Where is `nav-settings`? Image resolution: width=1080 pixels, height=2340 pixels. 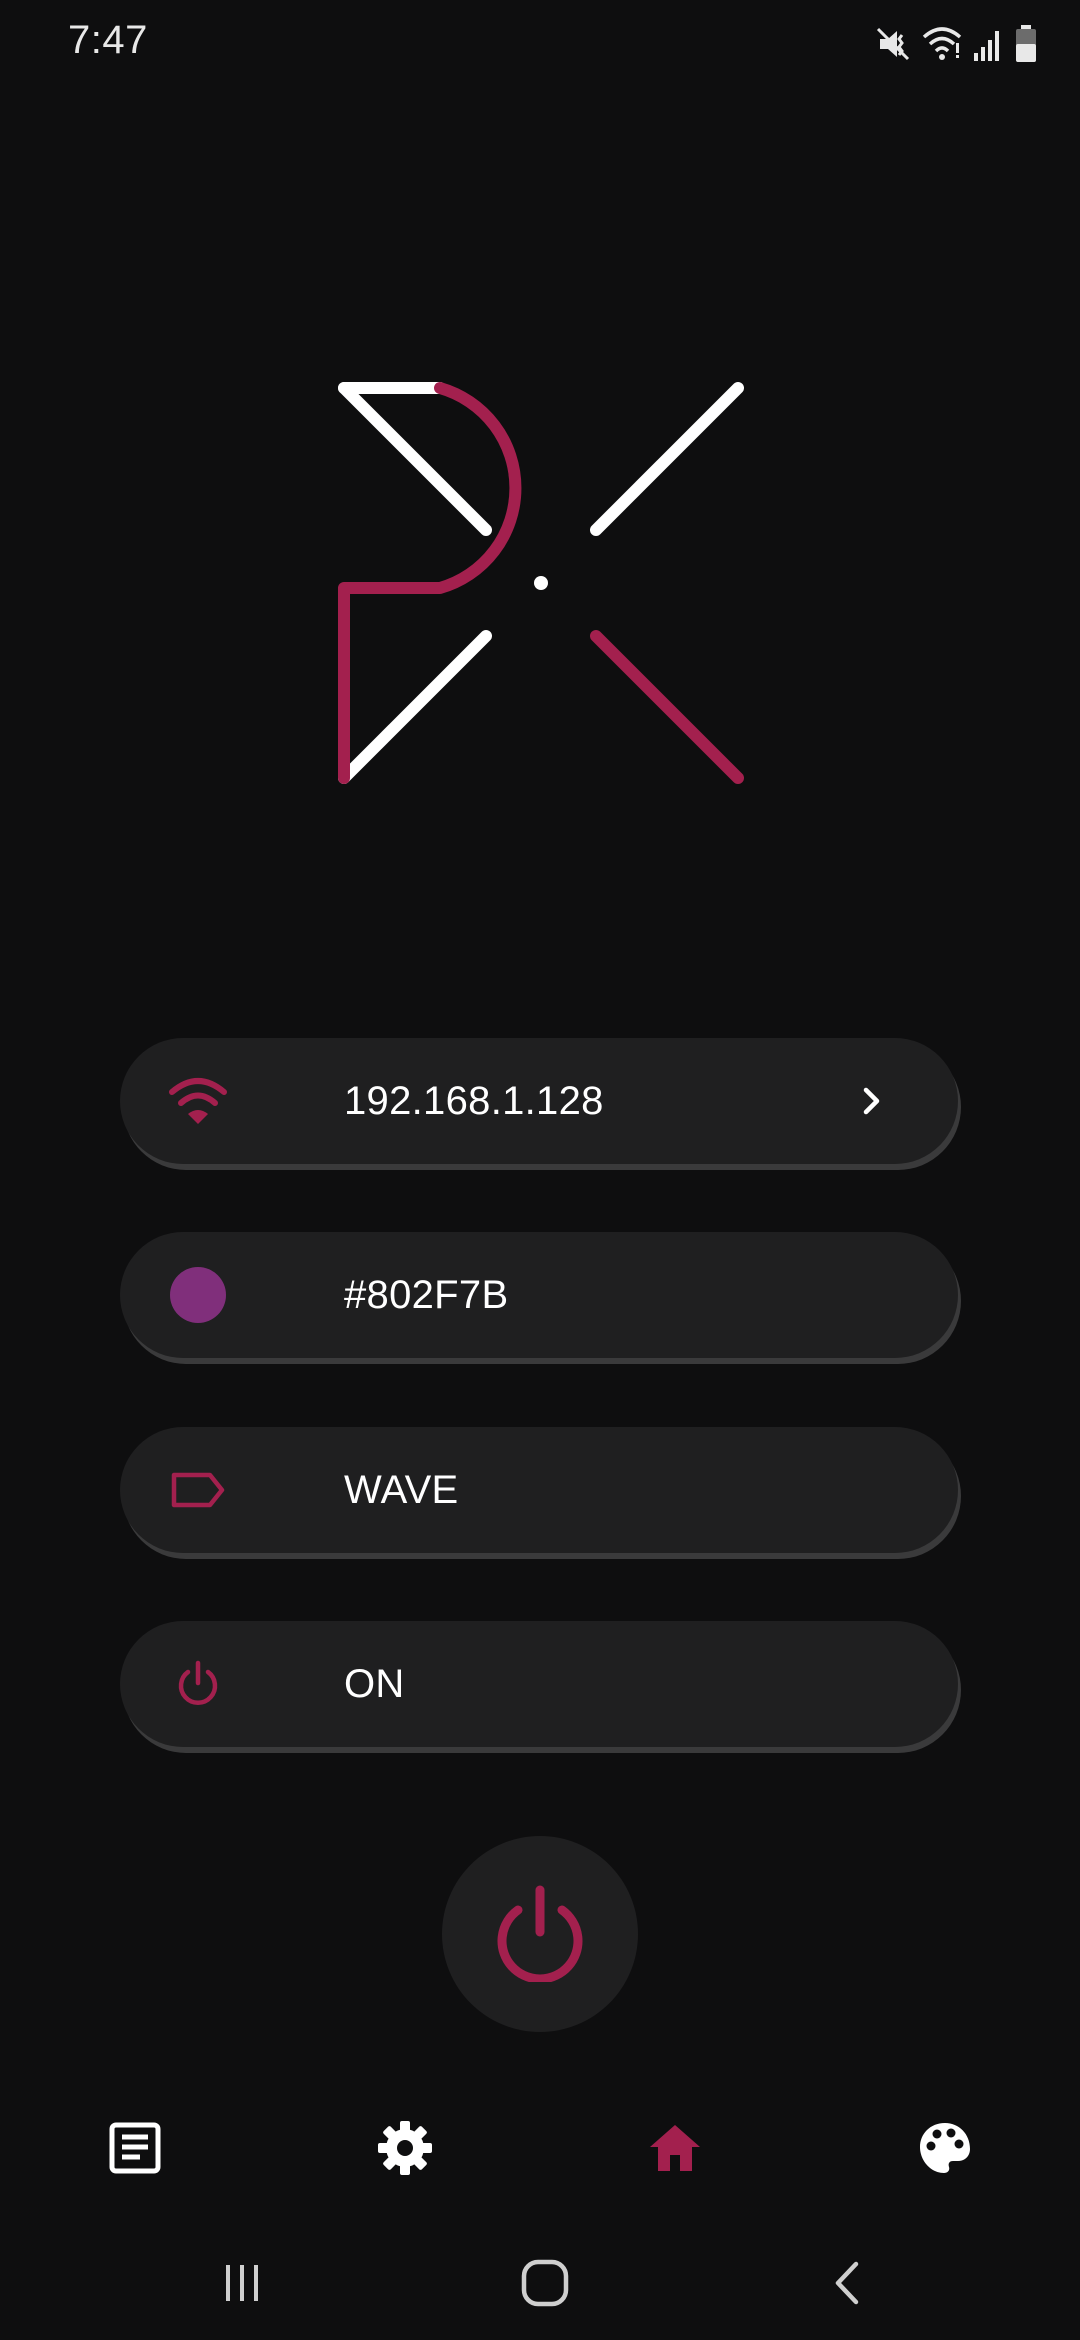 nav-settings is located at coordinates (405, 2150).